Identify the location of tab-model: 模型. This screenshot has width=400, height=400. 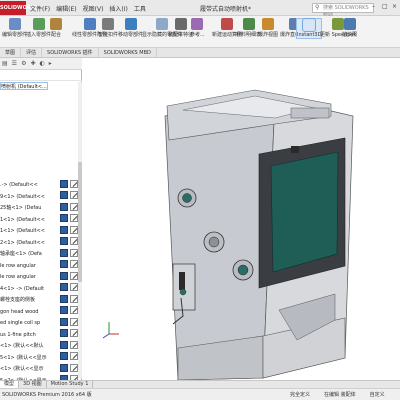
(10, 384).